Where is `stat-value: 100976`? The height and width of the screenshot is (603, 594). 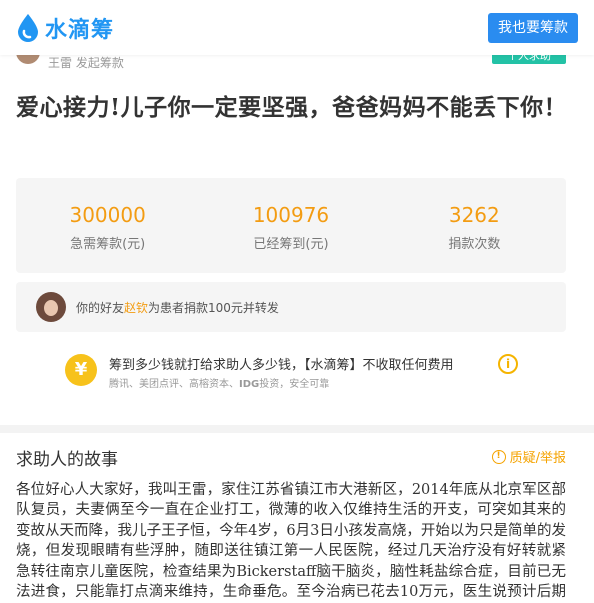 stat-value: 100976 is located at coordinates (291, 215).